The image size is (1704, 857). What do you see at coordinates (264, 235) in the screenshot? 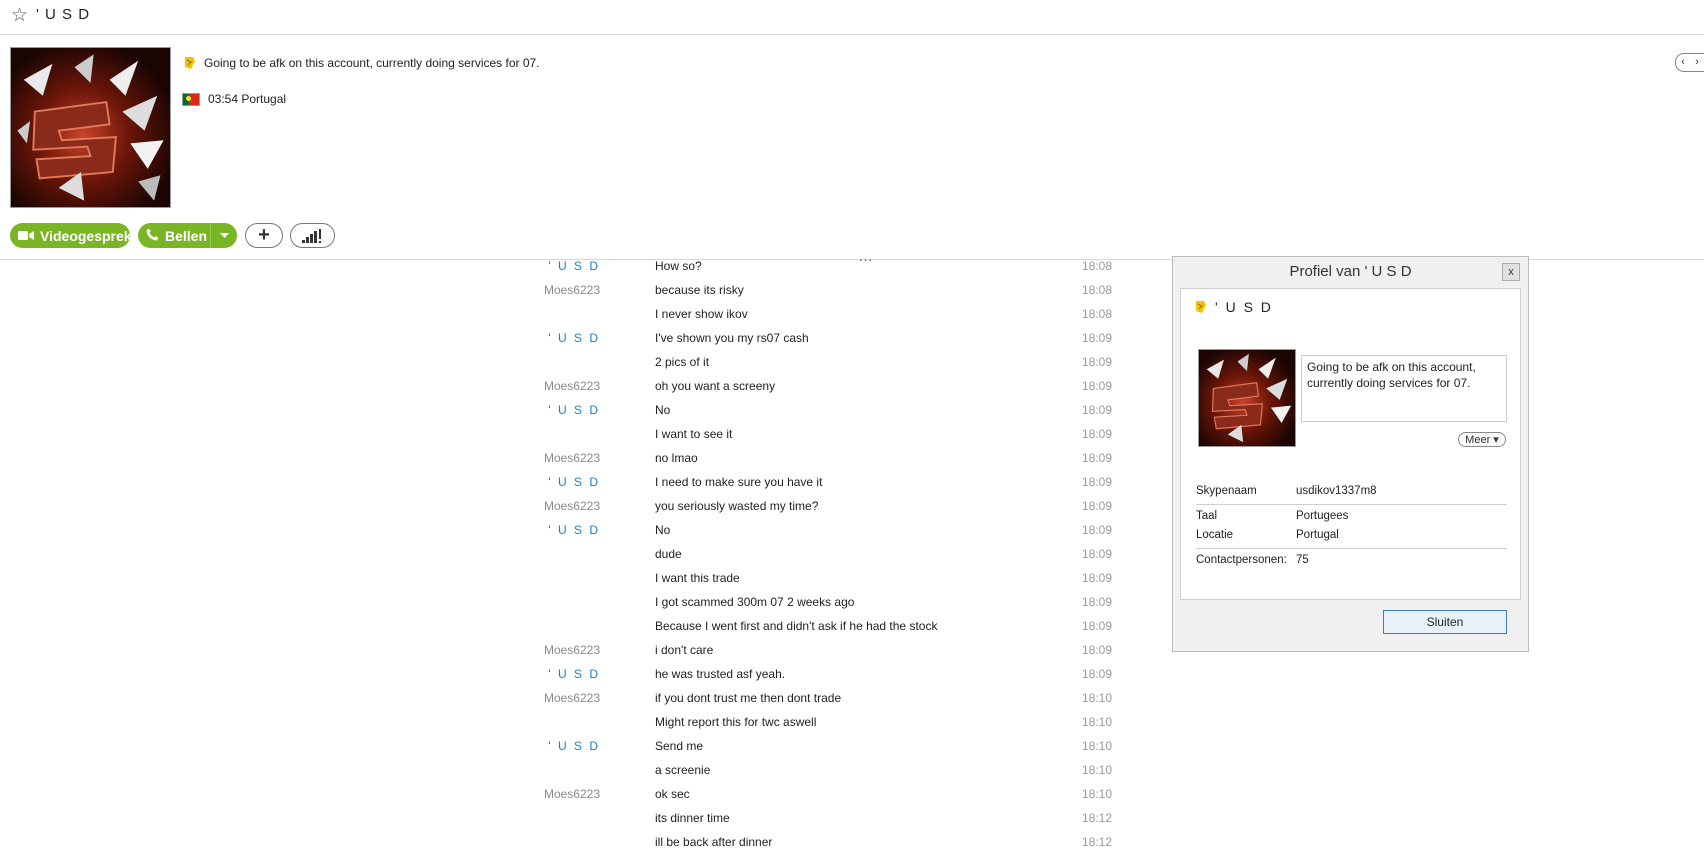
I see `add-participants-button: +` at bounding box center [264, 235].